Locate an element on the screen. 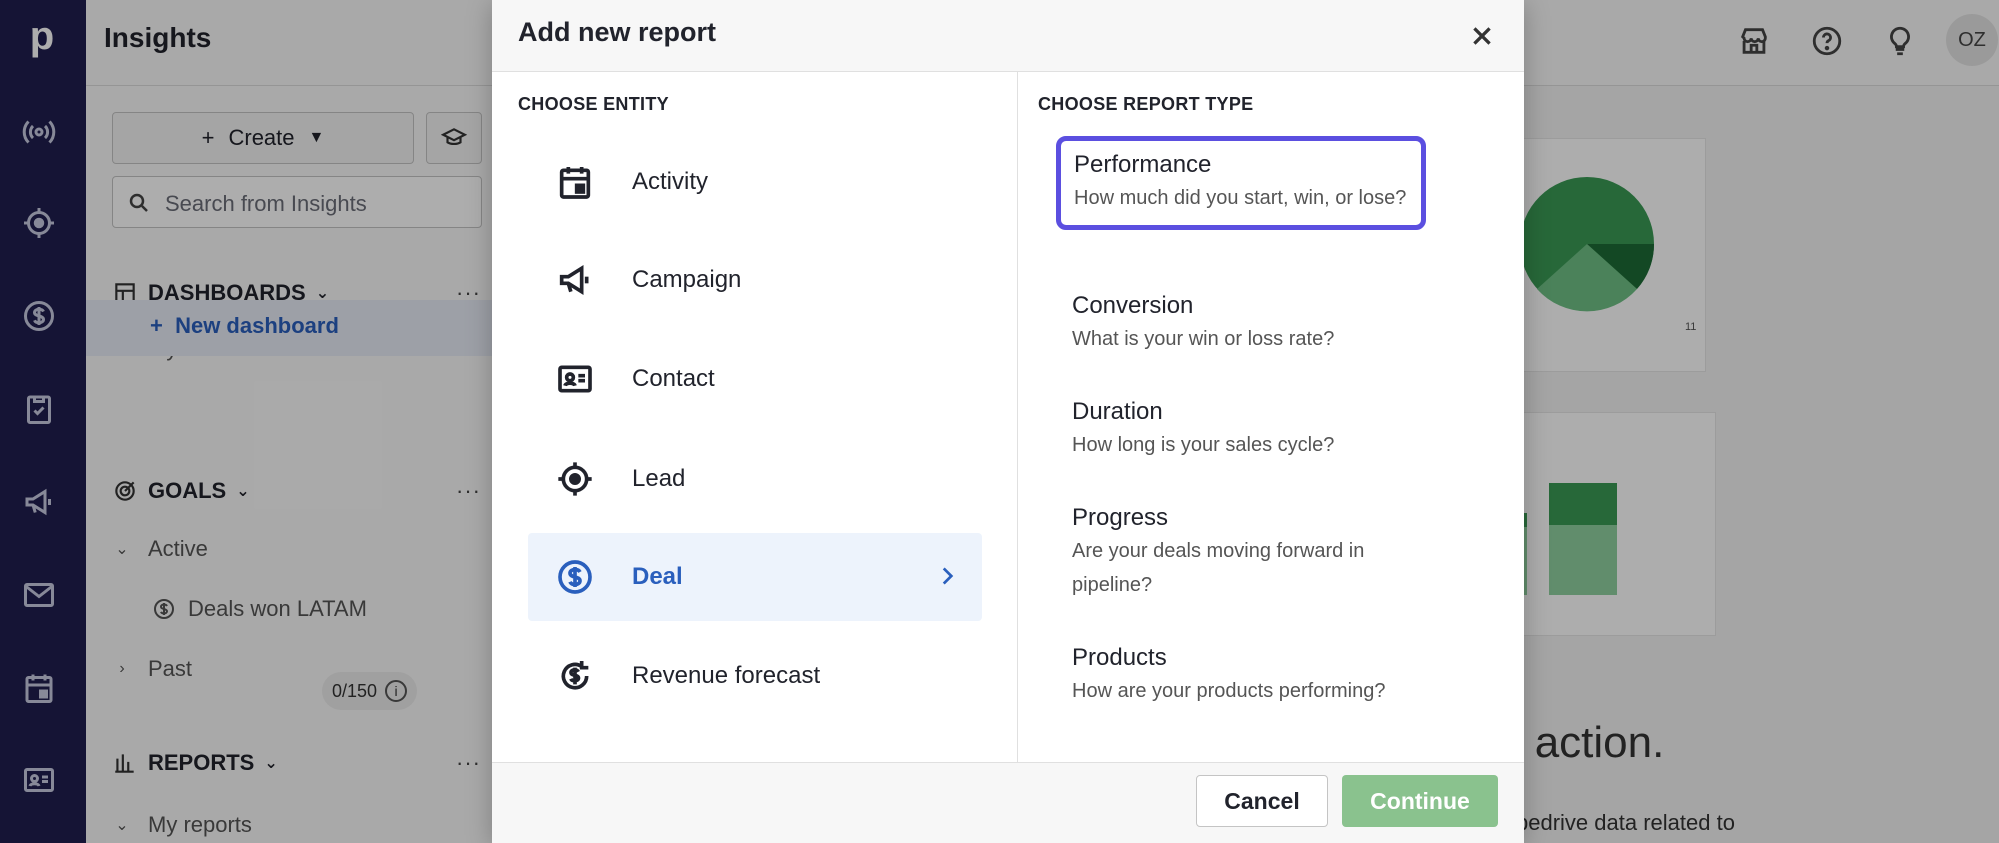 Image resolution: width=1999 pixels, height=843 pixels. dialog-title: Add new report is located at coordinates (617, 32).